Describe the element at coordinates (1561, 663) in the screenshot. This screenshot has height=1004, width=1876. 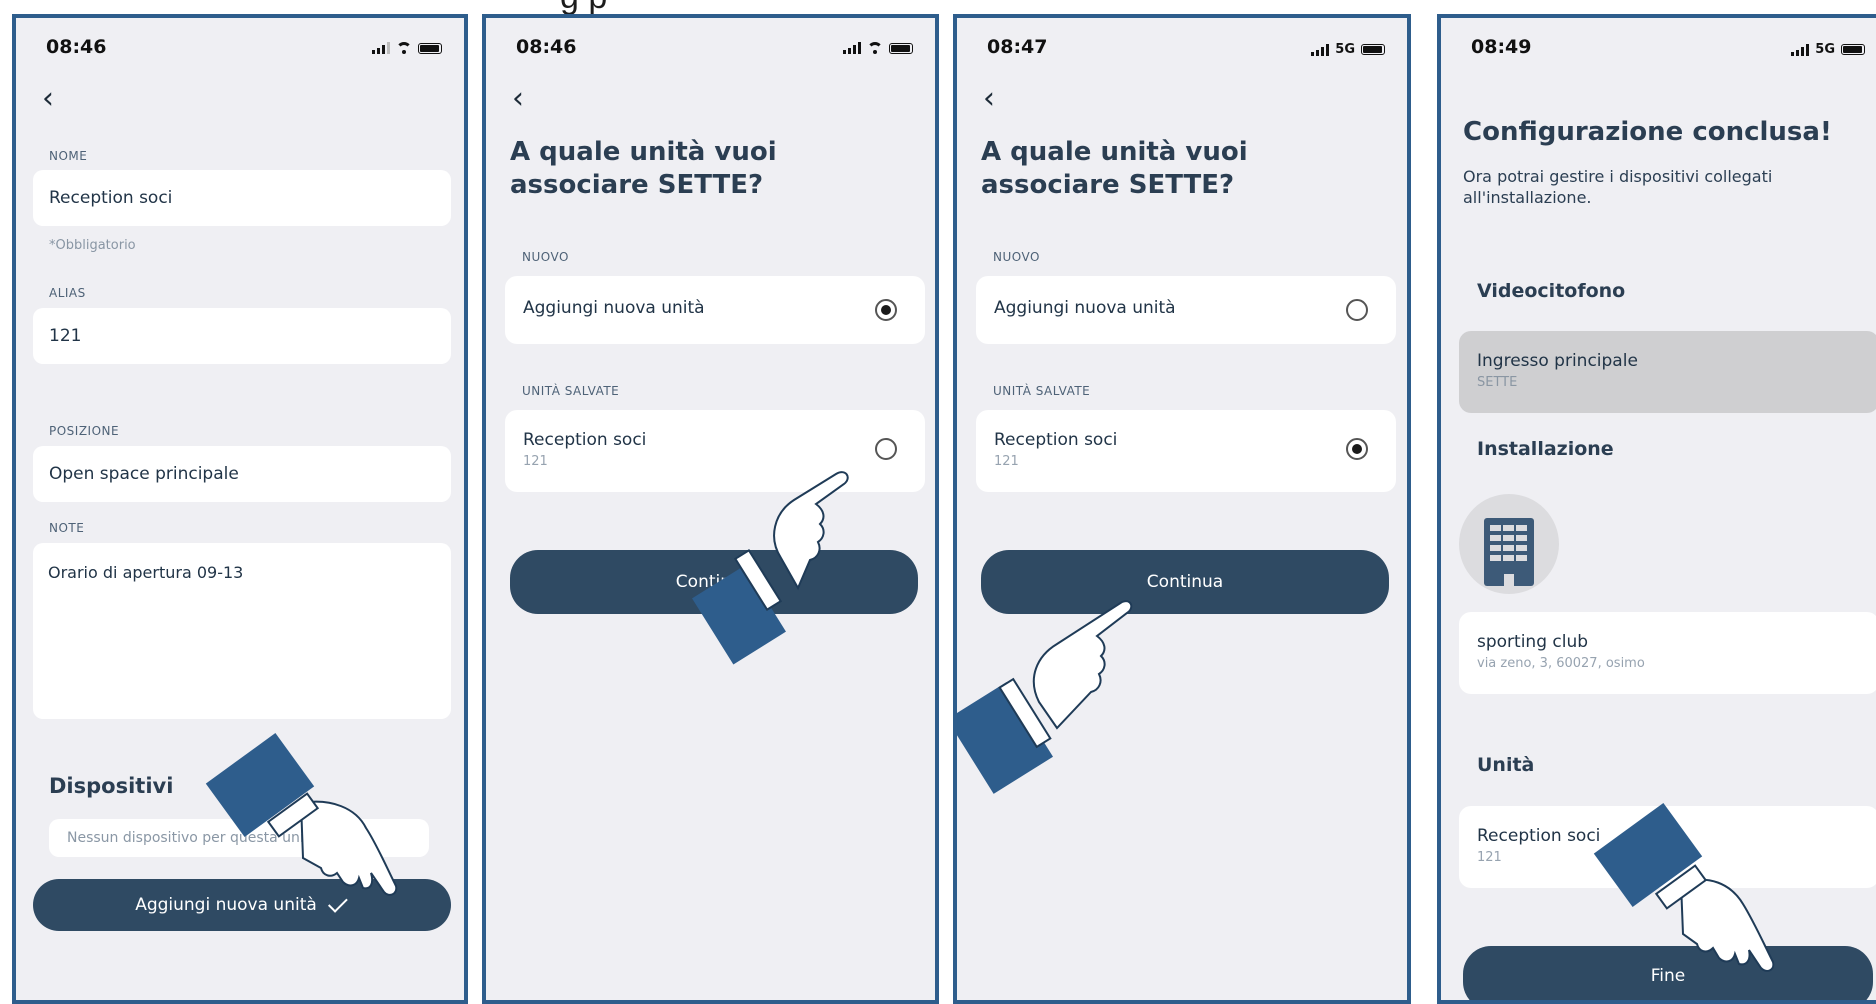
I see `installation-address: via zeno, 3, 60027, osimo` at that location.